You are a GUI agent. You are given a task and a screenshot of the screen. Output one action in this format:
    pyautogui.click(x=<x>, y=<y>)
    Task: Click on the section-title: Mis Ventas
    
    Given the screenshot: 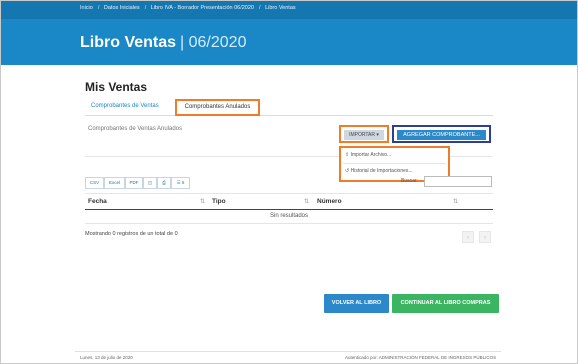 What is the action you would take?
    pyautogui.click(x=116, y=87)
    